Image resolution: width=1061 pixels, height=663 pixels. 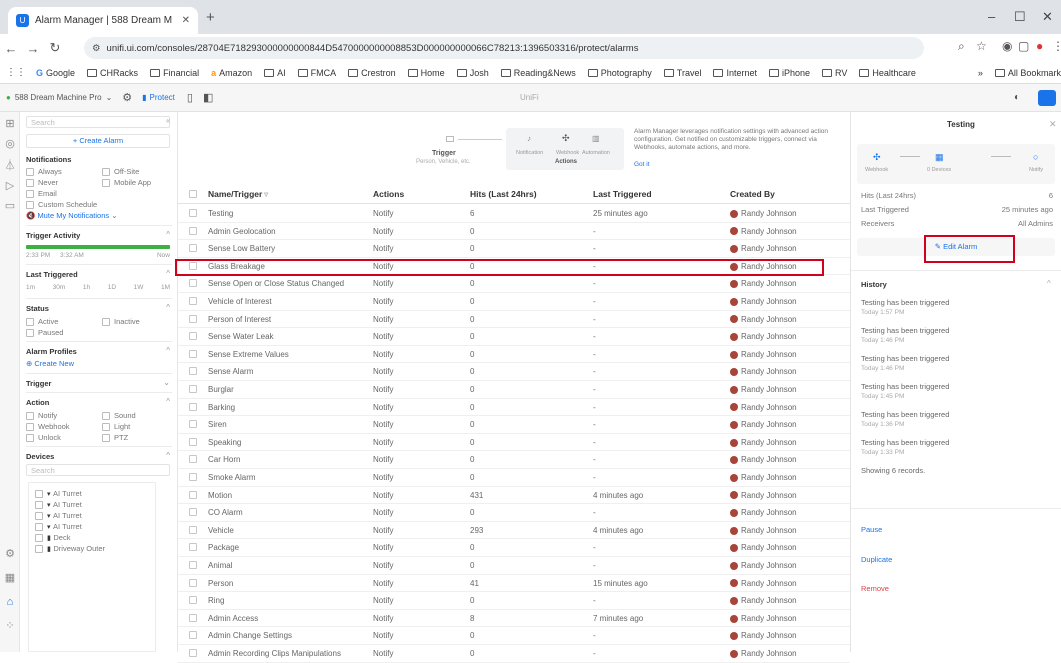 I want to click on lock-icon: ⌂, so click(x=10, y=602).